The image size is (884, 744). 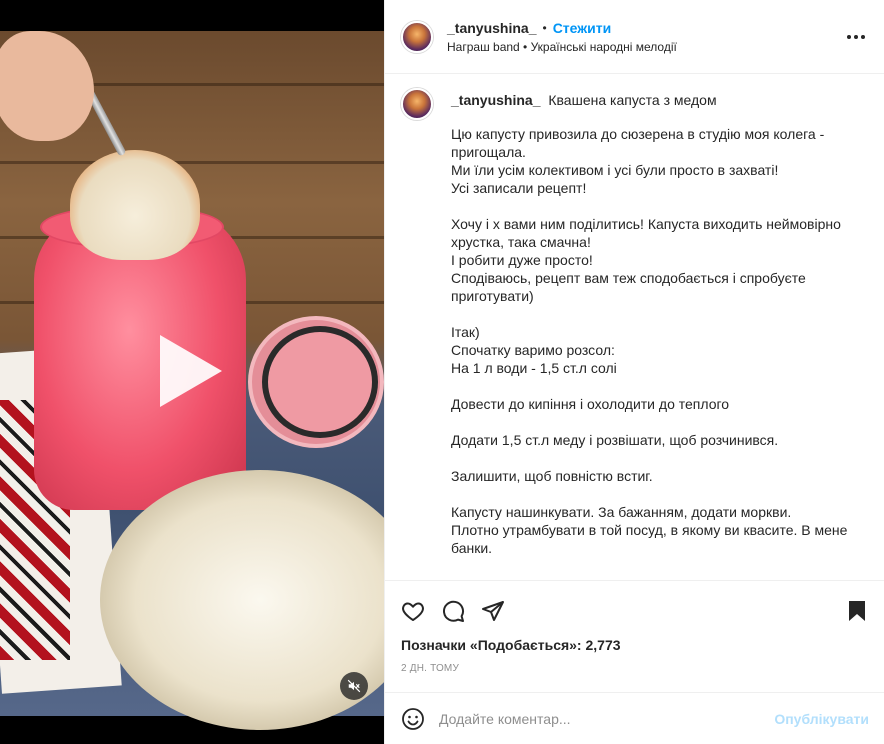 I want to click on heart-icon, so click(x=413, y=611).